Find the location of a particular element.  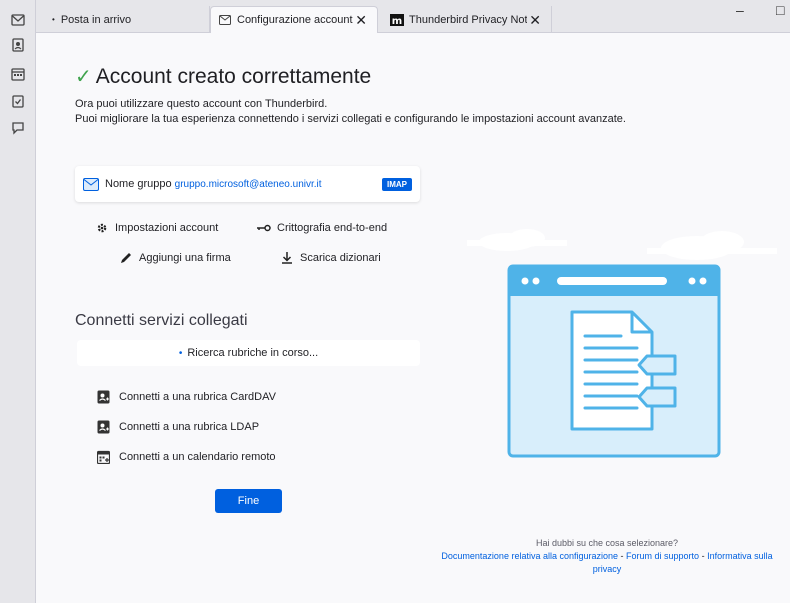

finish-button: Fine is located at coordinates (248, 501).